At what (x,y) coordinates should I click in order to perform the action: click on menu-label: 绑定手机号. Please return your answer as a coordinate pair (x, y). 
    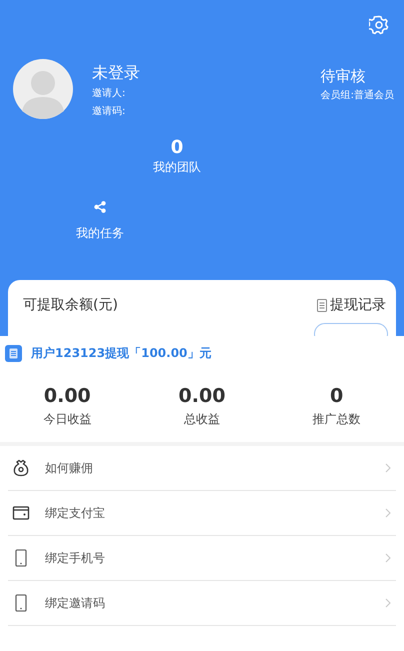
    Looking at the image, I should click on (75, 558).